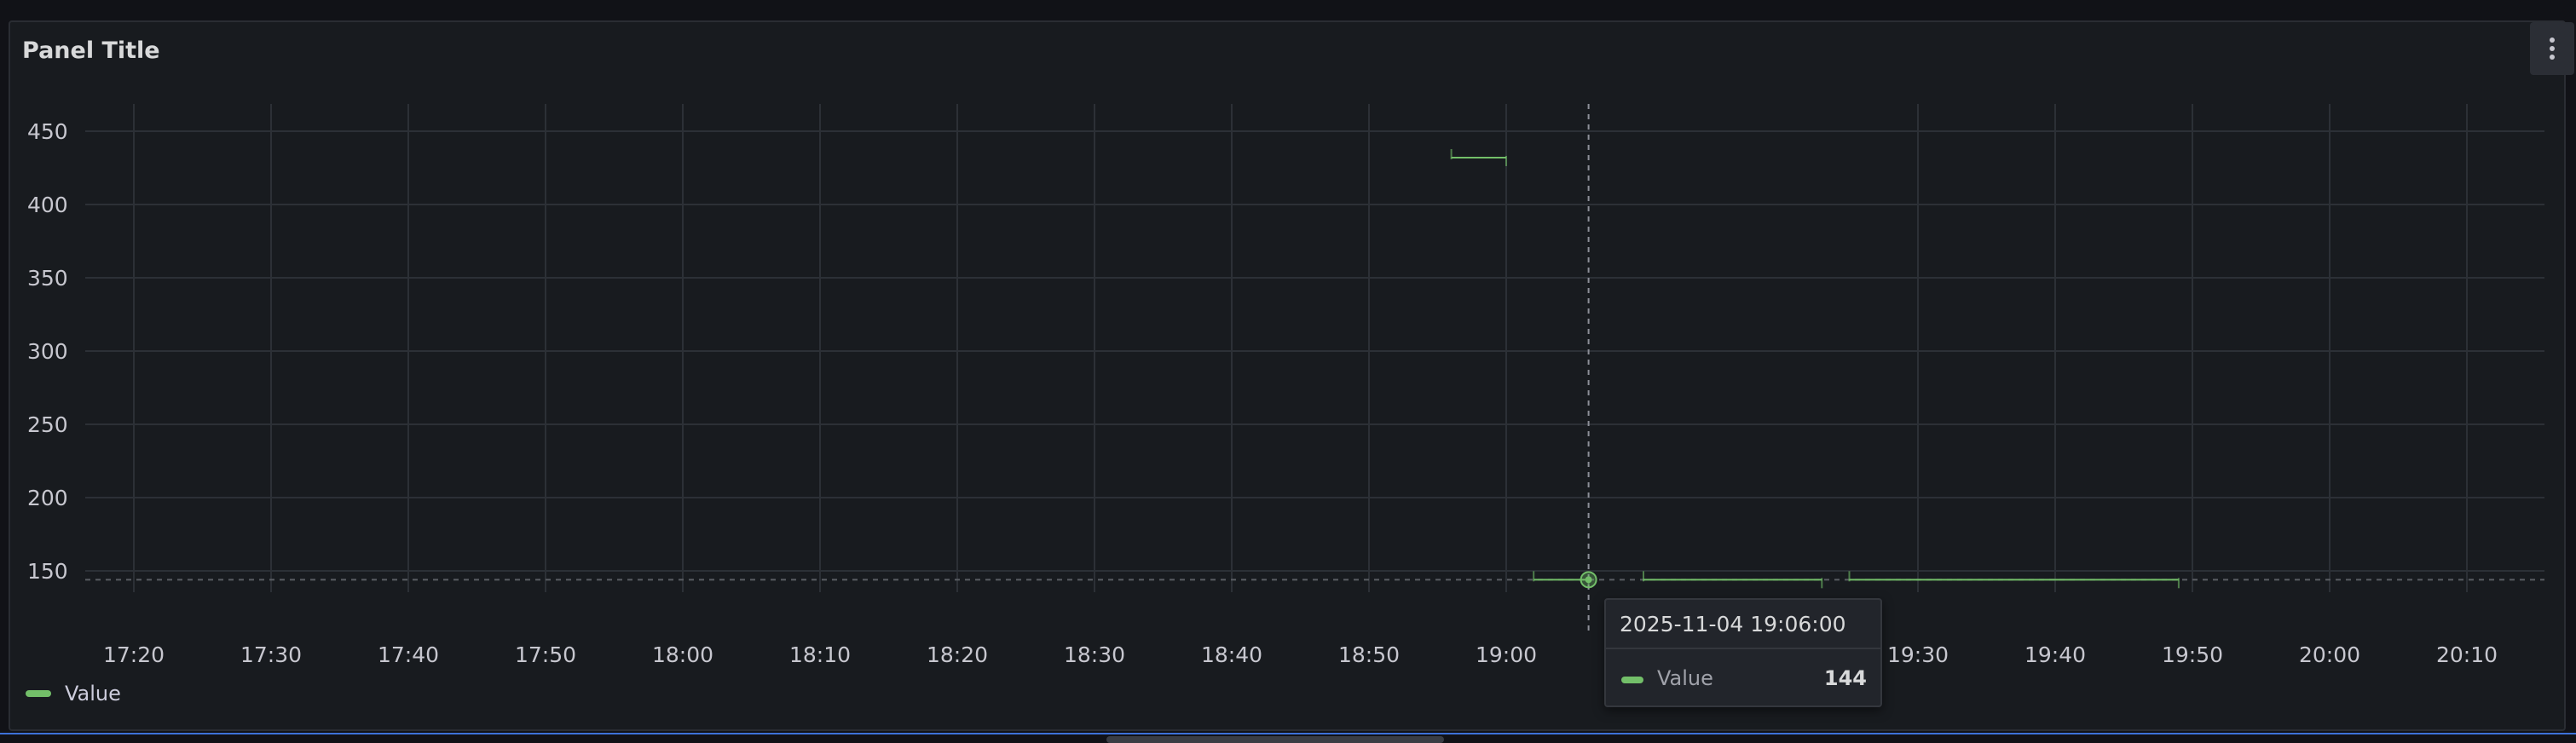 This screenshot has height=743, width=2576. Describe the element at coordinates (1094, 654) in the screenshot. I see `x-tick-label: 18:30` at that location.